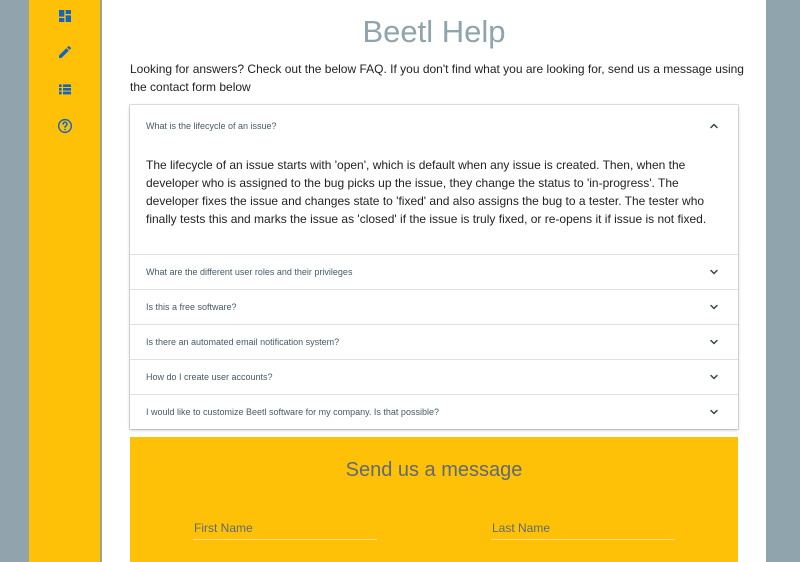 The width and height of the screenshot is (800, 562). I want to click on faq-question: What is the lifecycle of an issue?, so click(211, 126).